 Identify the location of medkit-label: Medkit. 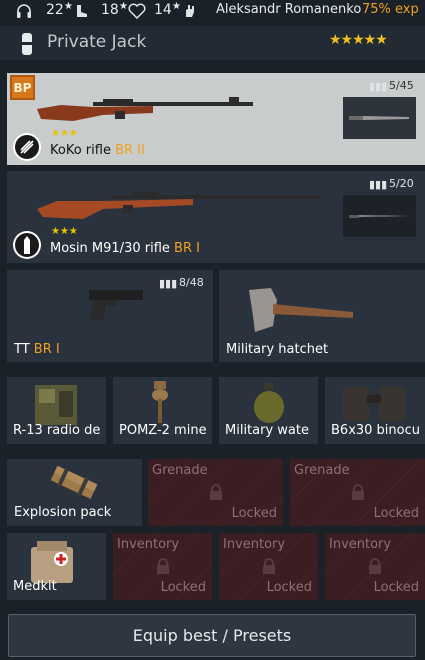
(35, 586).